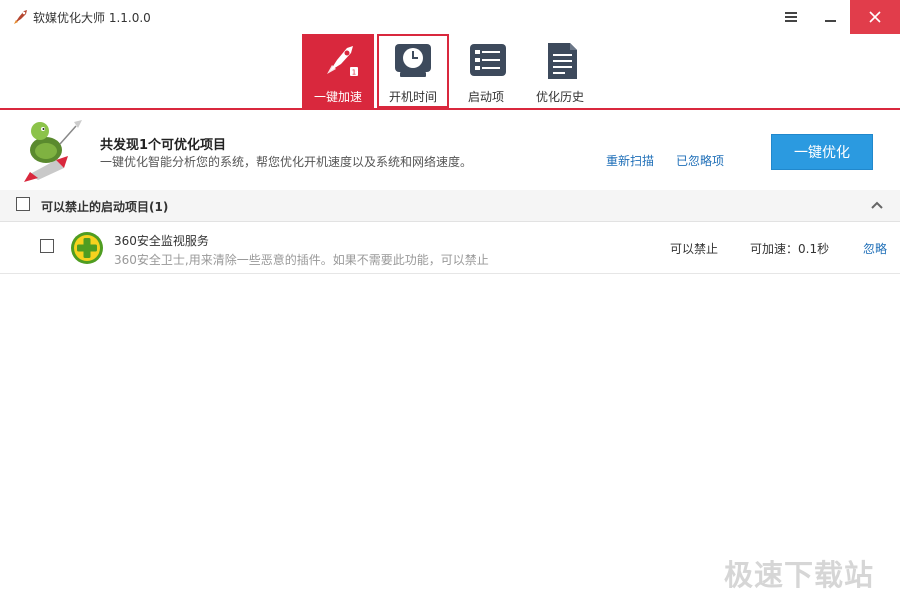 The width and height of the screenshot is (900, 600). Describe the element at coordinates (47, 246) in the screenshot. I see `row-checkbox` at that location.